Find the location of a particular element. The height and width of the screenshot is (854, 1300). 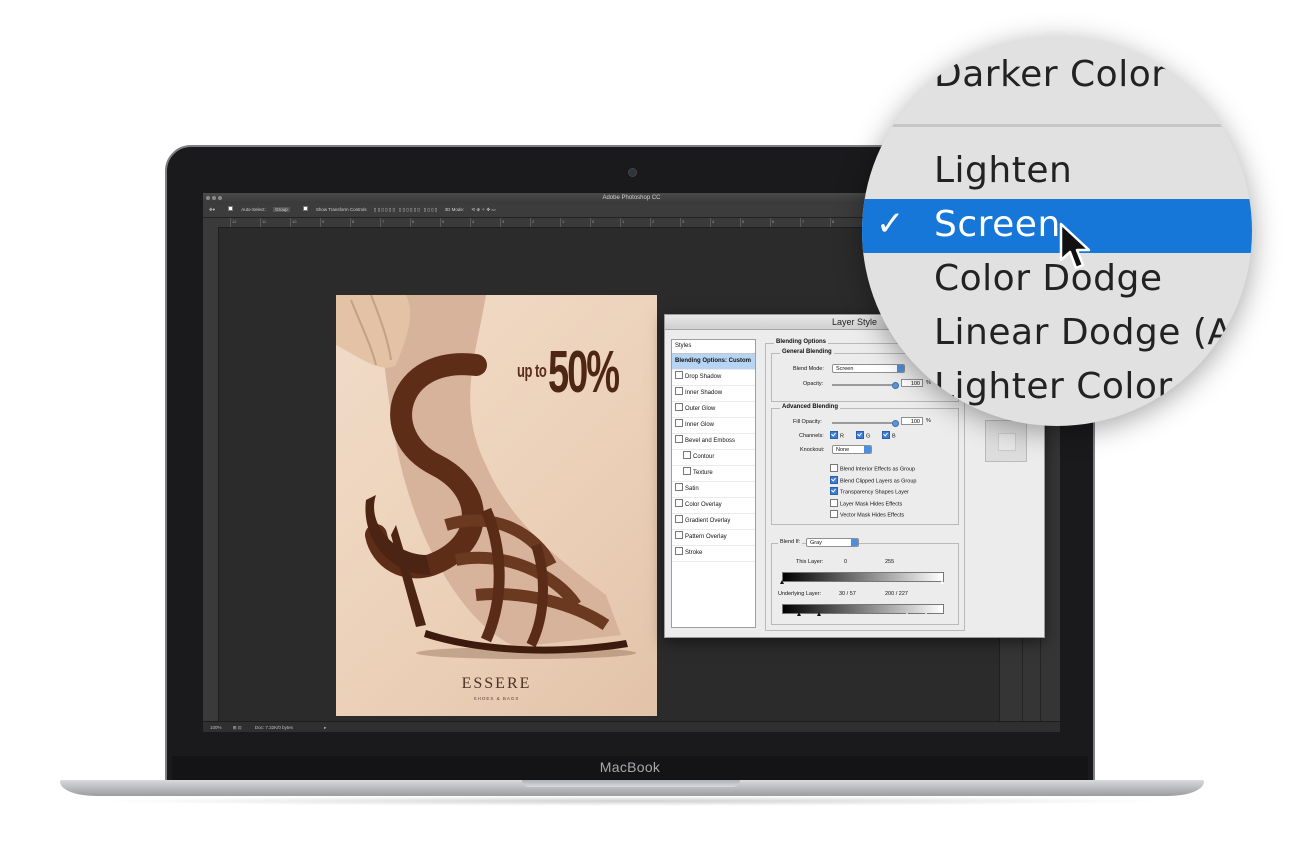

move-tool-icon: ✥▾ is located at coordinates (212, 209).